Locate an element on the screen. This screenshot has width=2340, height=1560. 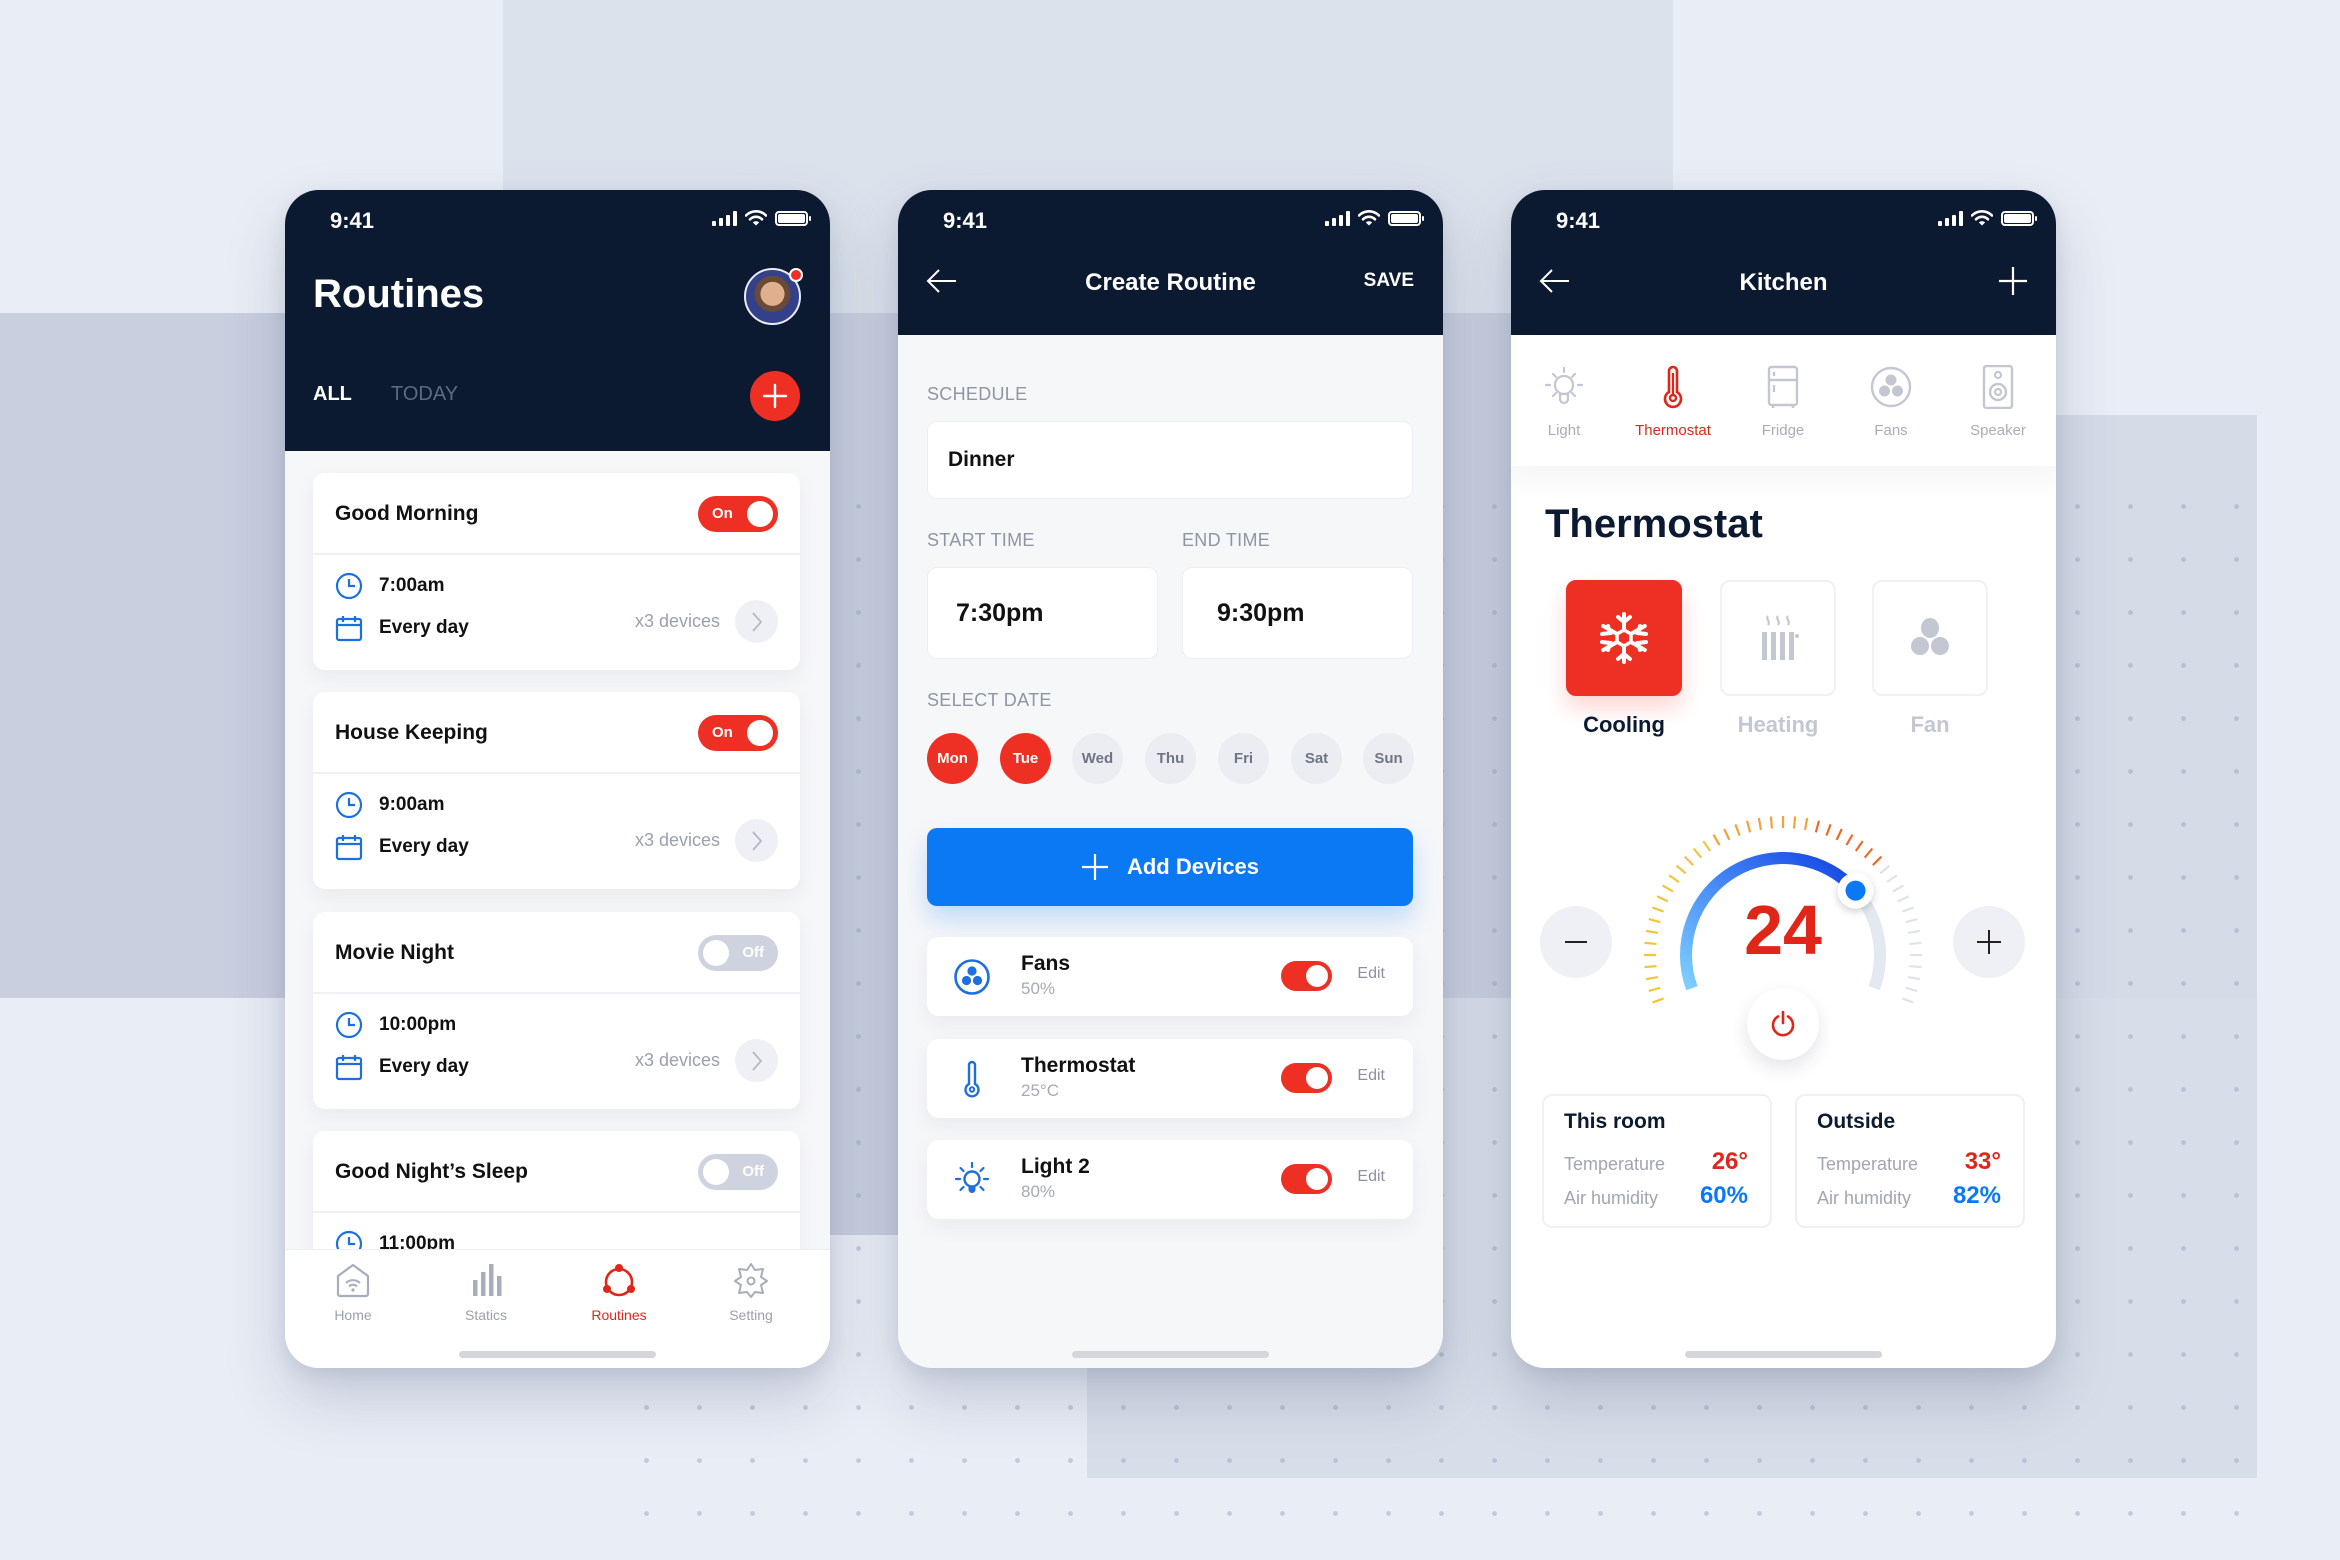
tab-statics: Statics is located at coordinates (486, 1292).